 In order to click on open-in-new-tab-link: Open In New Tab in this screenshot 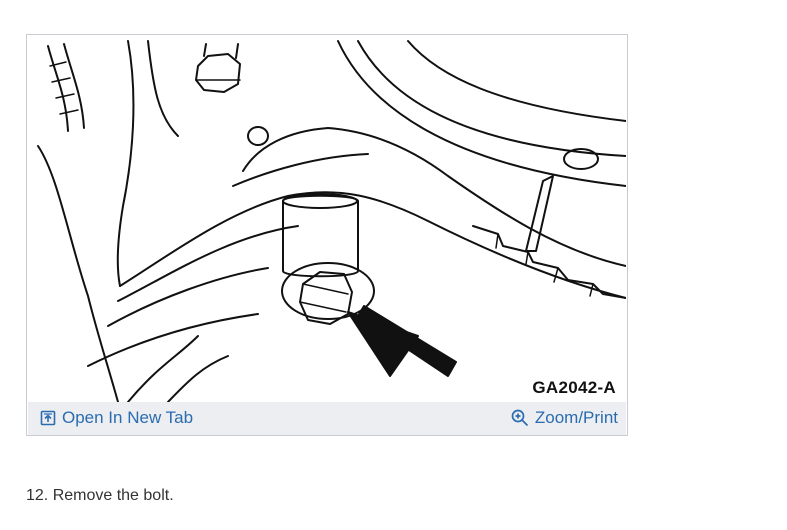, I will do `click(116, 418)`.